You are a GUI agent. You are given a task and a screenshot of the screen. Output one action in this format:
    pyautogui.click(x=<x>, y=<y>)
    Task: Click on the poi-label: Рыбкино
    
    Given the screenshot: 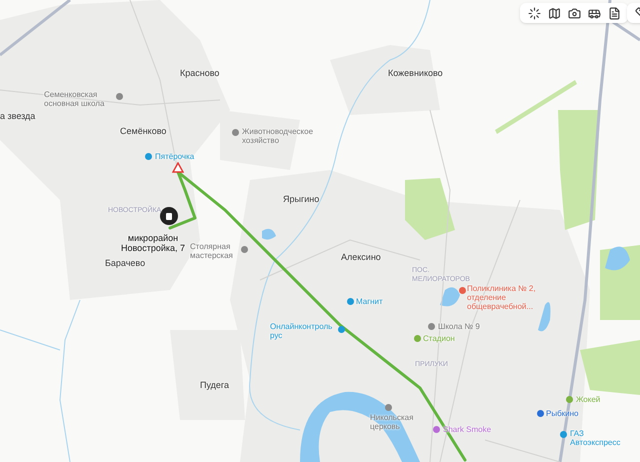 What is the action you would take?
    pyautogui.click(x=562, y=413)
    